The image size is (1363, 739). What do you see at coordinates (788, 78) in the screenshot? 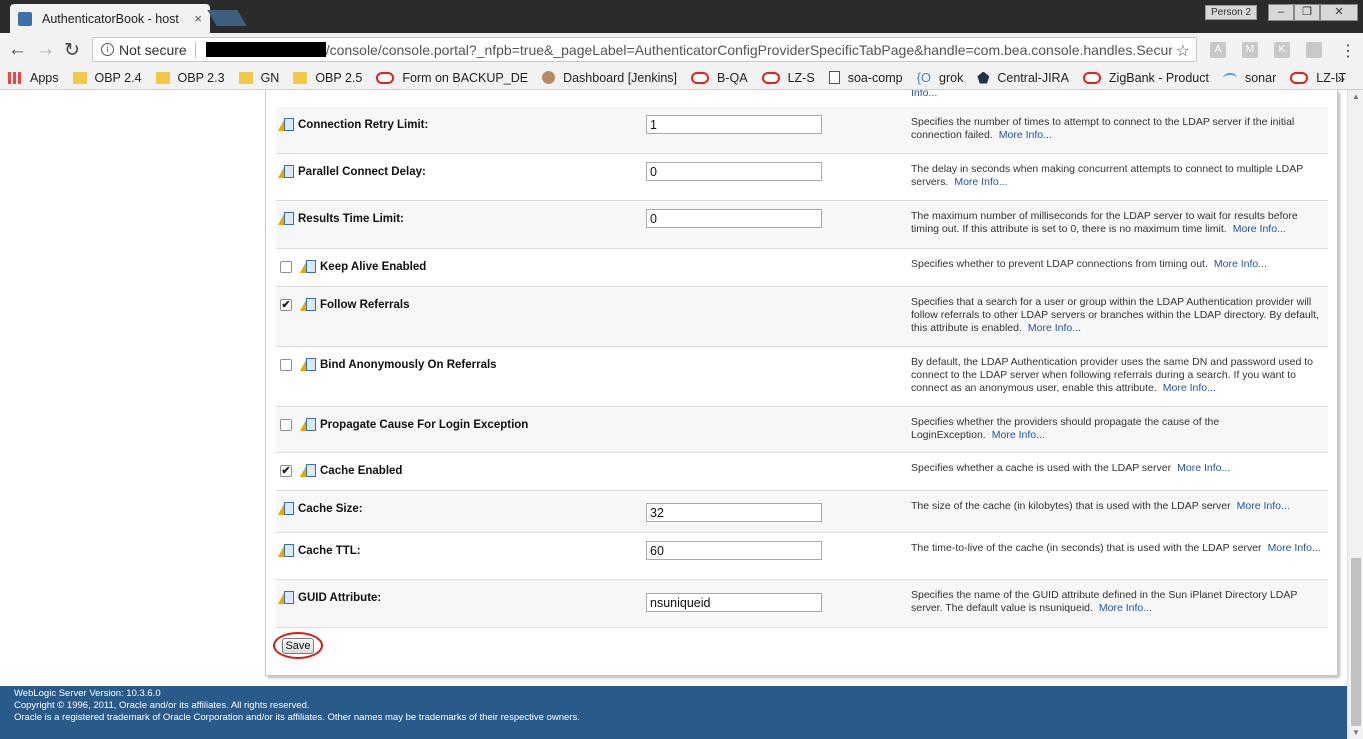
I see `bookmark-lz-s: LZ-S` at bounding box center [788, 78].